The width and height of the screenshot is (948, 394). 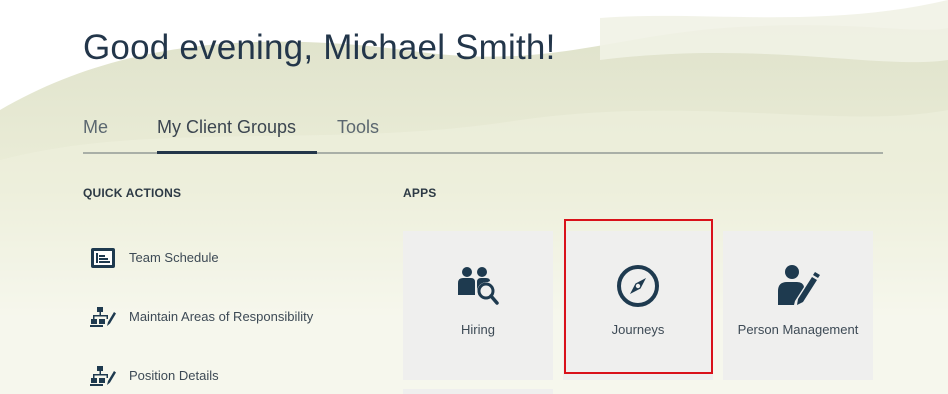 What do you see at coordinates (478, 329) in the screenshot?
I see `app-tile-label: Hiring` at bounding box center [478, 329].